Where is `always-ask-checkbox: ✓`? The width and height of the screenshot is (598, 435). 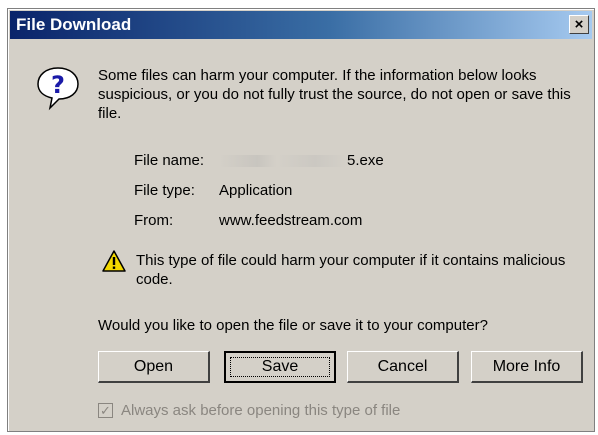
always-ask-checkbox: ✓ is located at coordinates (105, 410).